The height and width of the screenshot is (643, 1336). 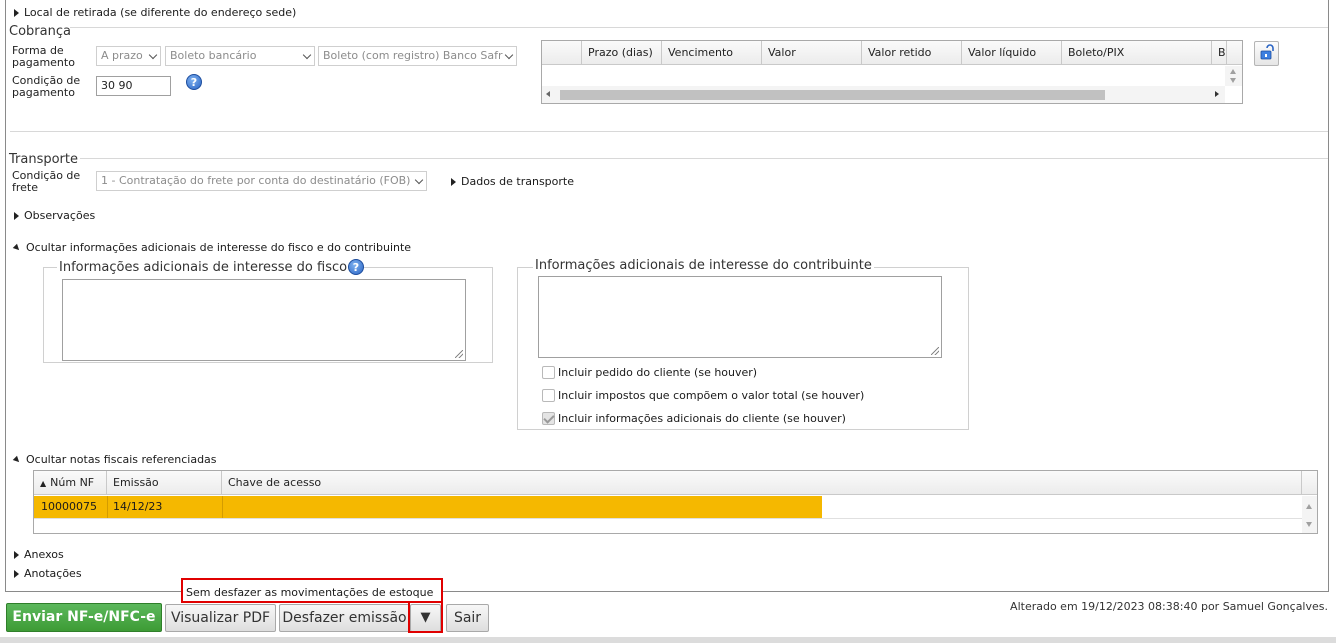 What do you see at coordinates (668, 518) in the screenshot?
I see `row-divider` at bounding box center [668, 518].